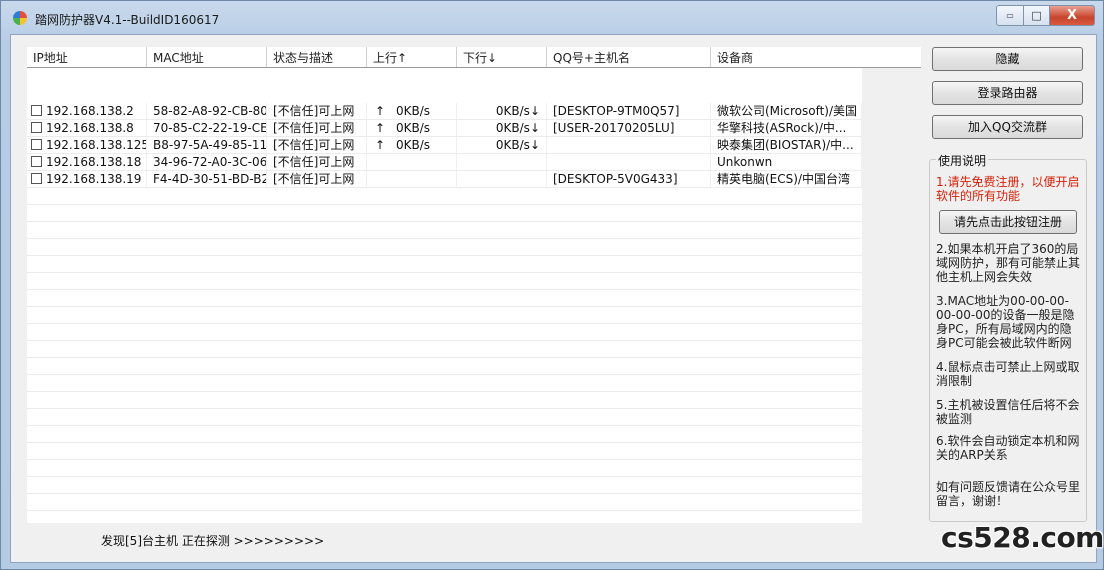 The height and width of the screenshot is (570, 1104). I want to click on minimize-button: ▭, so click(1010, 15).